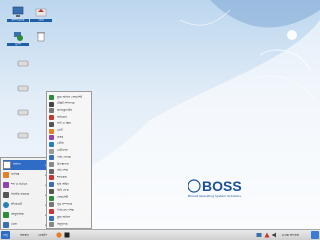 This screenshot has height=240, width=320. Describe the element at coordinates (222, 186) in the screenshot. I see `logo-letters: BOSS` at that location.